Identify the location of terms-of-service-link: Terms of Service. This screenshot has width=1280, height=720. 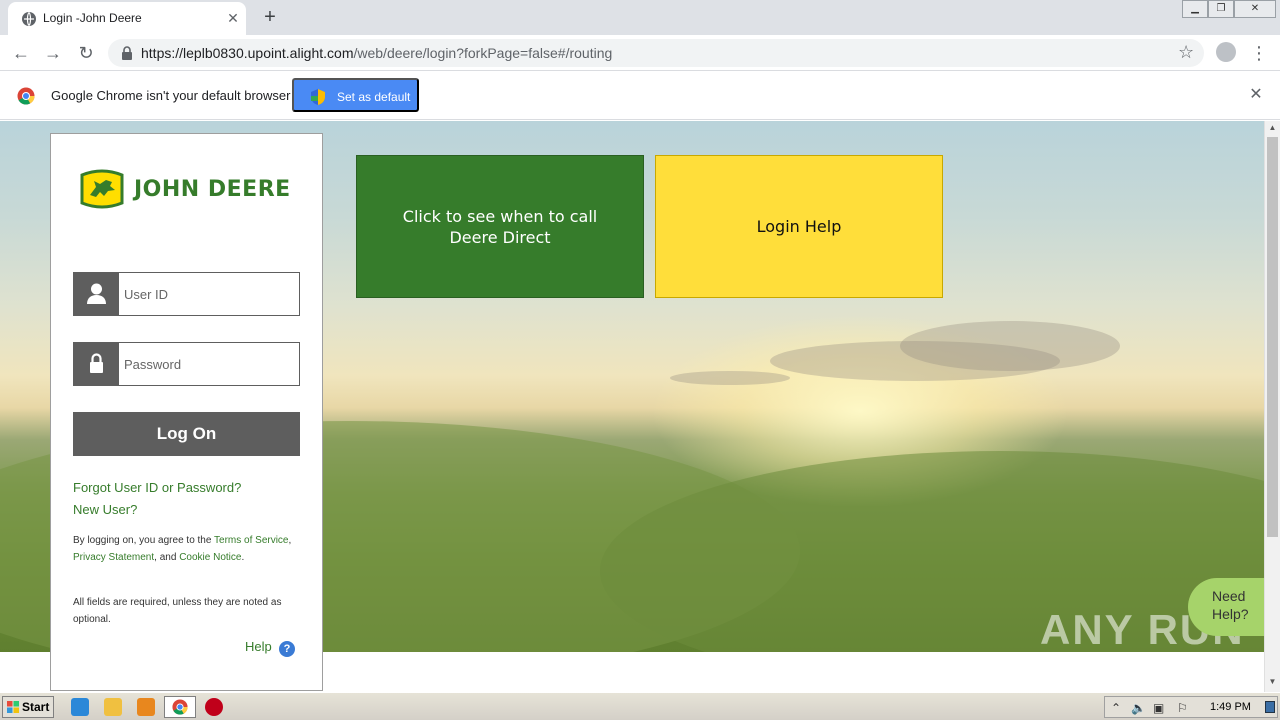
(251, 540).